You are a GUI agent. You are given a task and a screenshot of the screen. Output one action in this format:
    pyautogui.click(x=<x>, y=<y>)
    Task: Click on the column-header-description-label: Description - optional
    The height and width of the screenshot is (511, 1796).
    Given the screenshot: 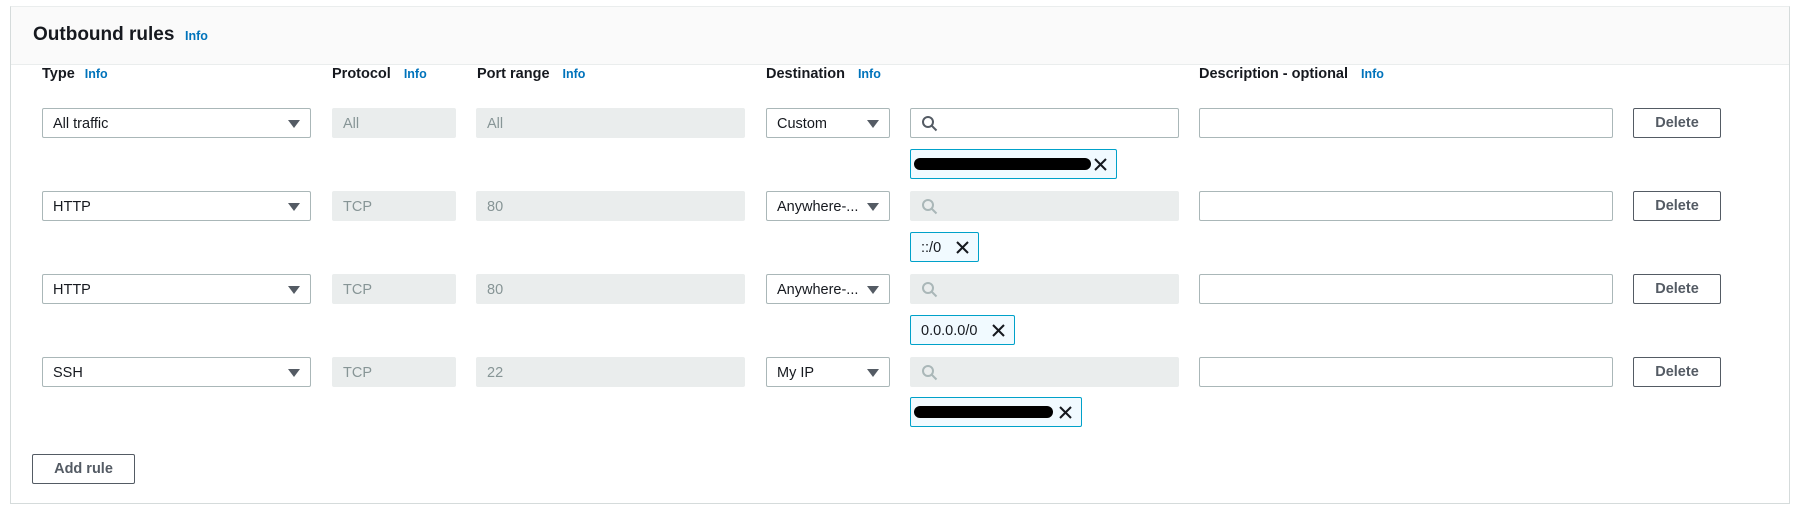 What is the action you would take?
    pyautogui.click(x=1274, y=74)
    